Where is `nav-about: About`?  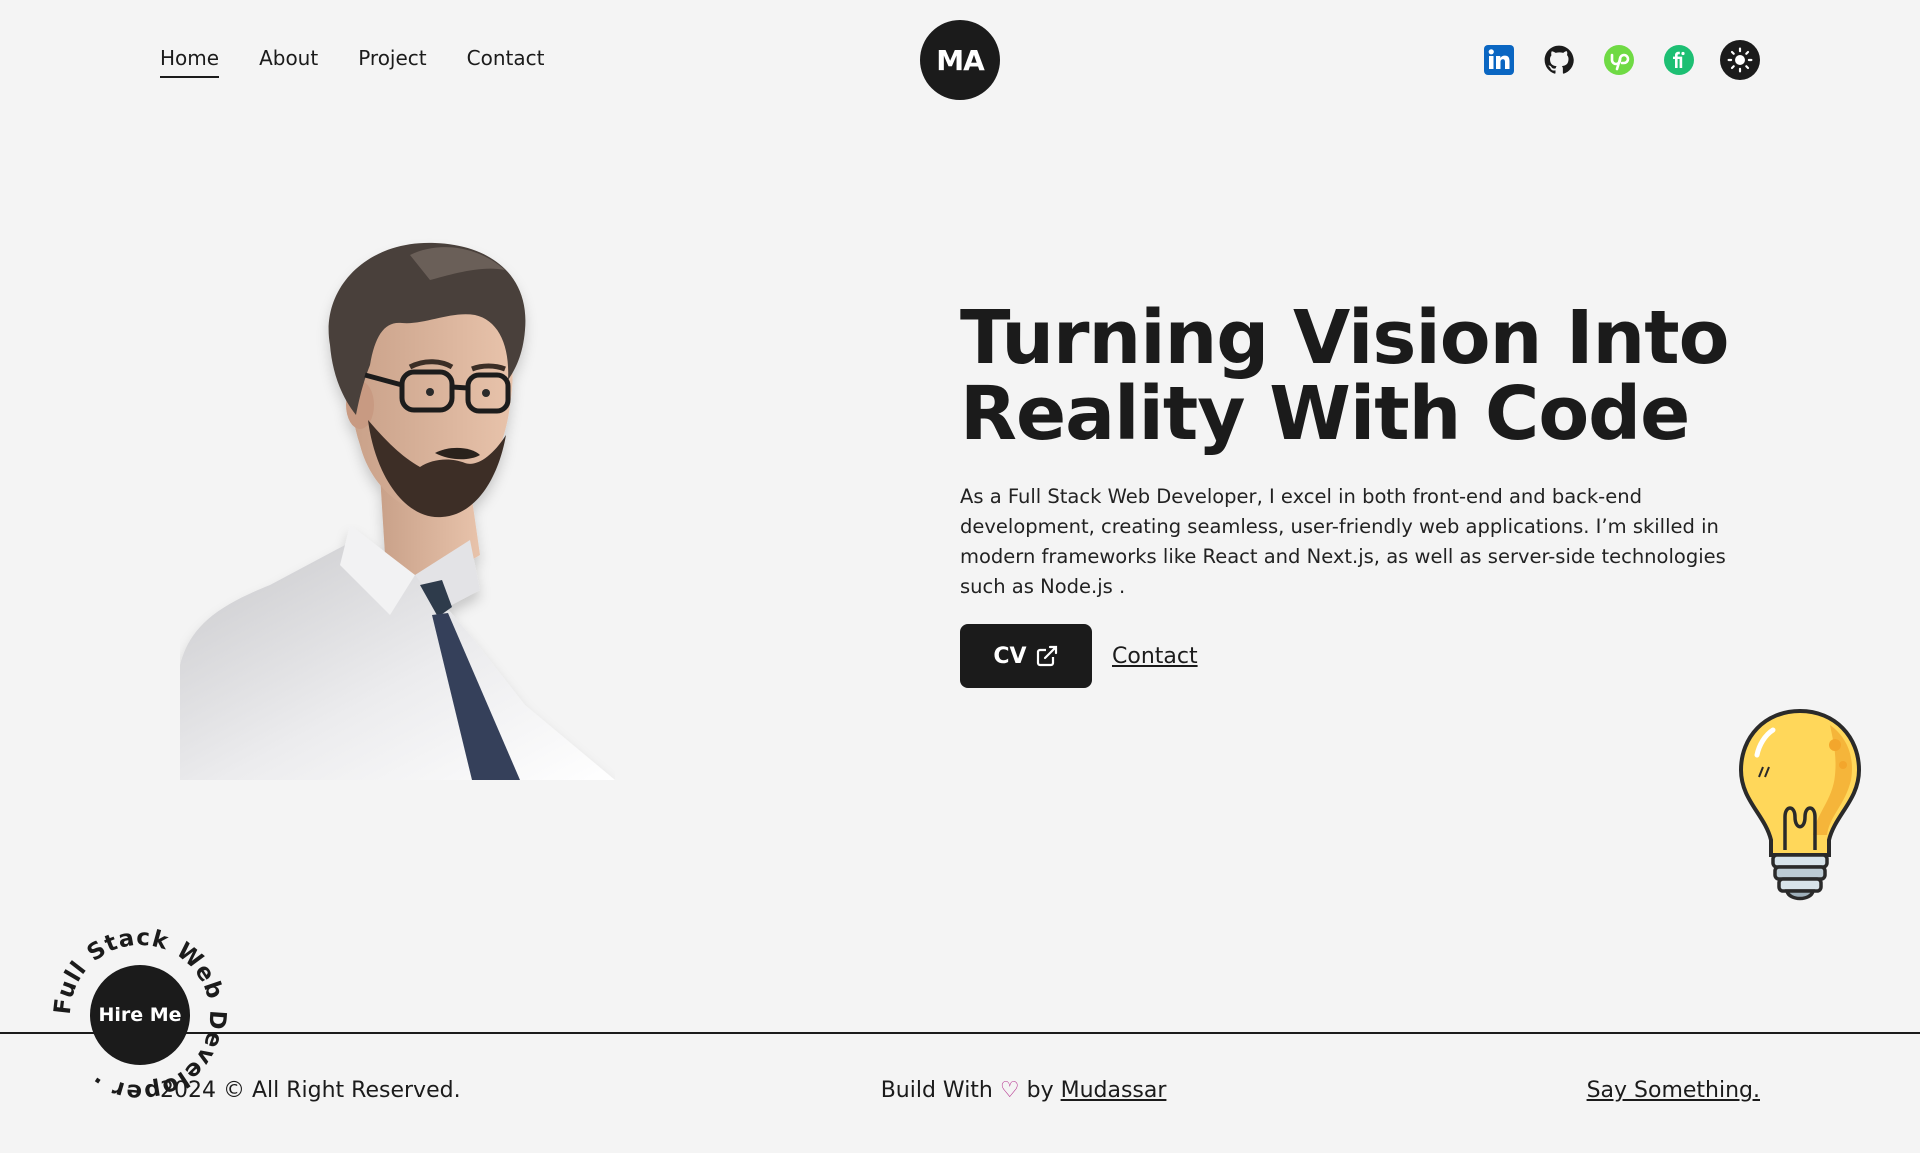 nav-about: About is located at coordinates (288, 62).